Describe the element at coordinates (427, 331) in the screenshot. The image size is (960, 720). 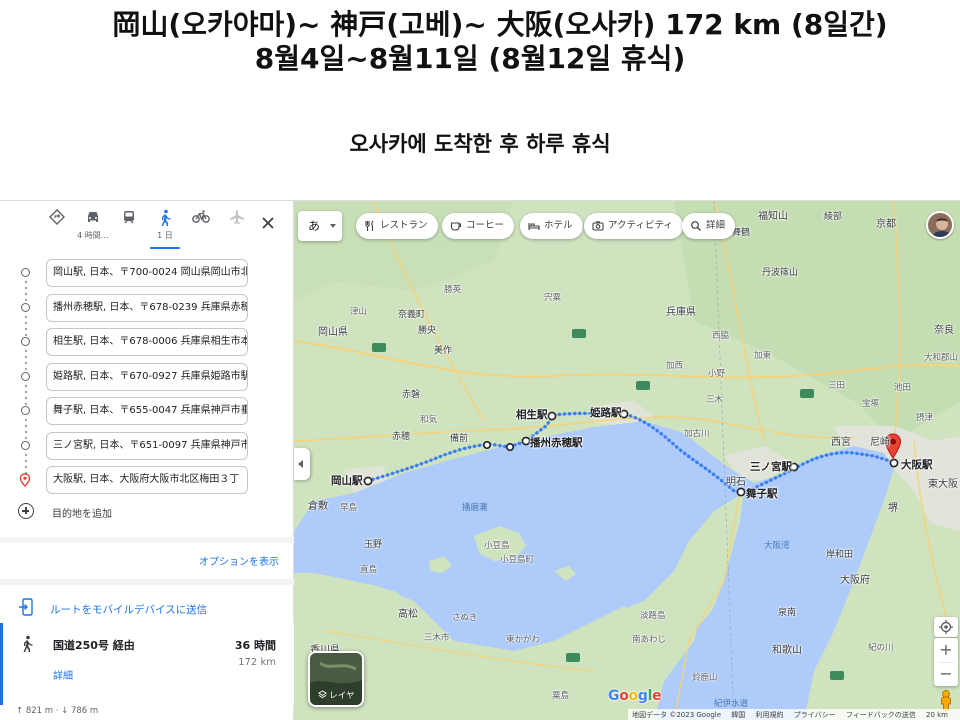
I see `place-label: 勝央` at that location.